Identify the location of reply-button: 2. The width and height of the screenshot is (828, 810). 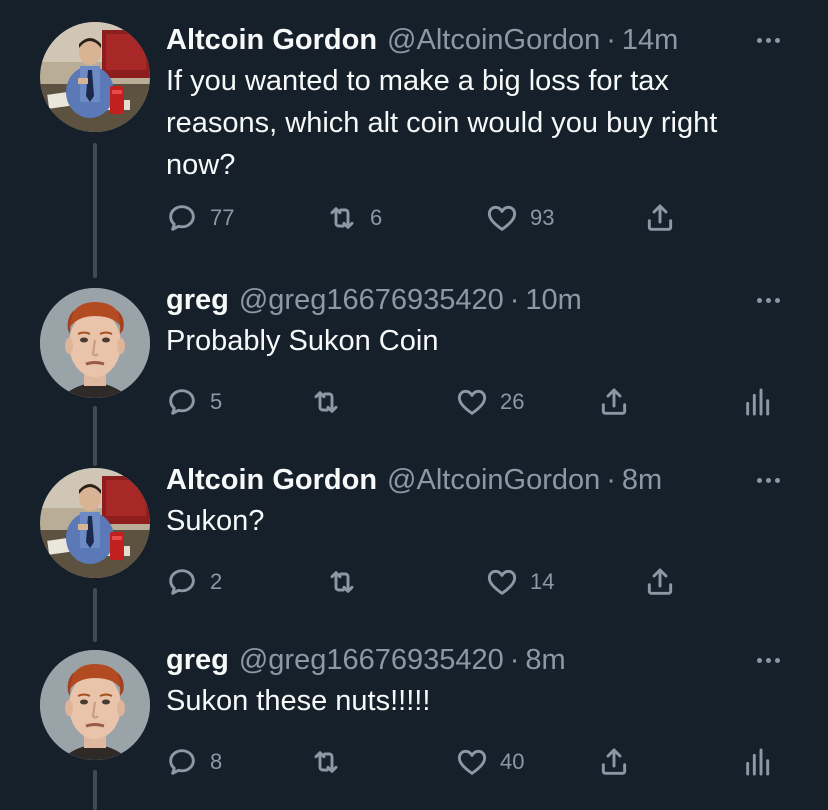
(194, 582).